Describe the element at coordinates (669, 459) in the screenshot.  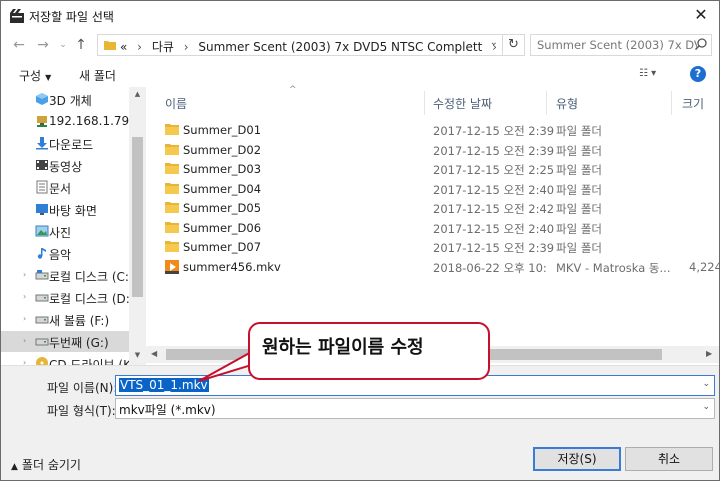
I see `cancel-button: 취소` at that location.